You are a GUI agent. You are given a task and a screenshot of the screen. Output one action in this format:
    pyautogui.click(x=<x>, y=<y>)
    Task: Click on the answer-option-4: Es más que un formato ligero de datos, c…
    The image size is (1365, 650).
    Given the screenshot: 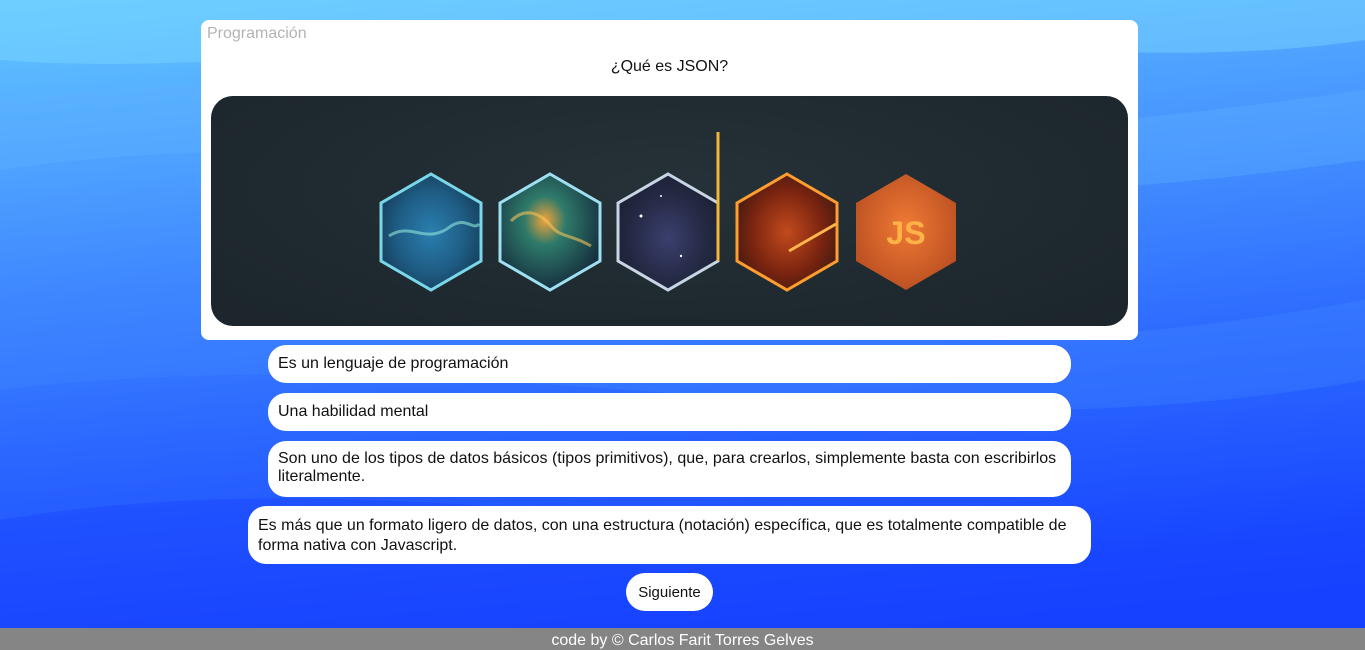 What is the action you would take?
    pyautogui.click(x=669, y=535)
    